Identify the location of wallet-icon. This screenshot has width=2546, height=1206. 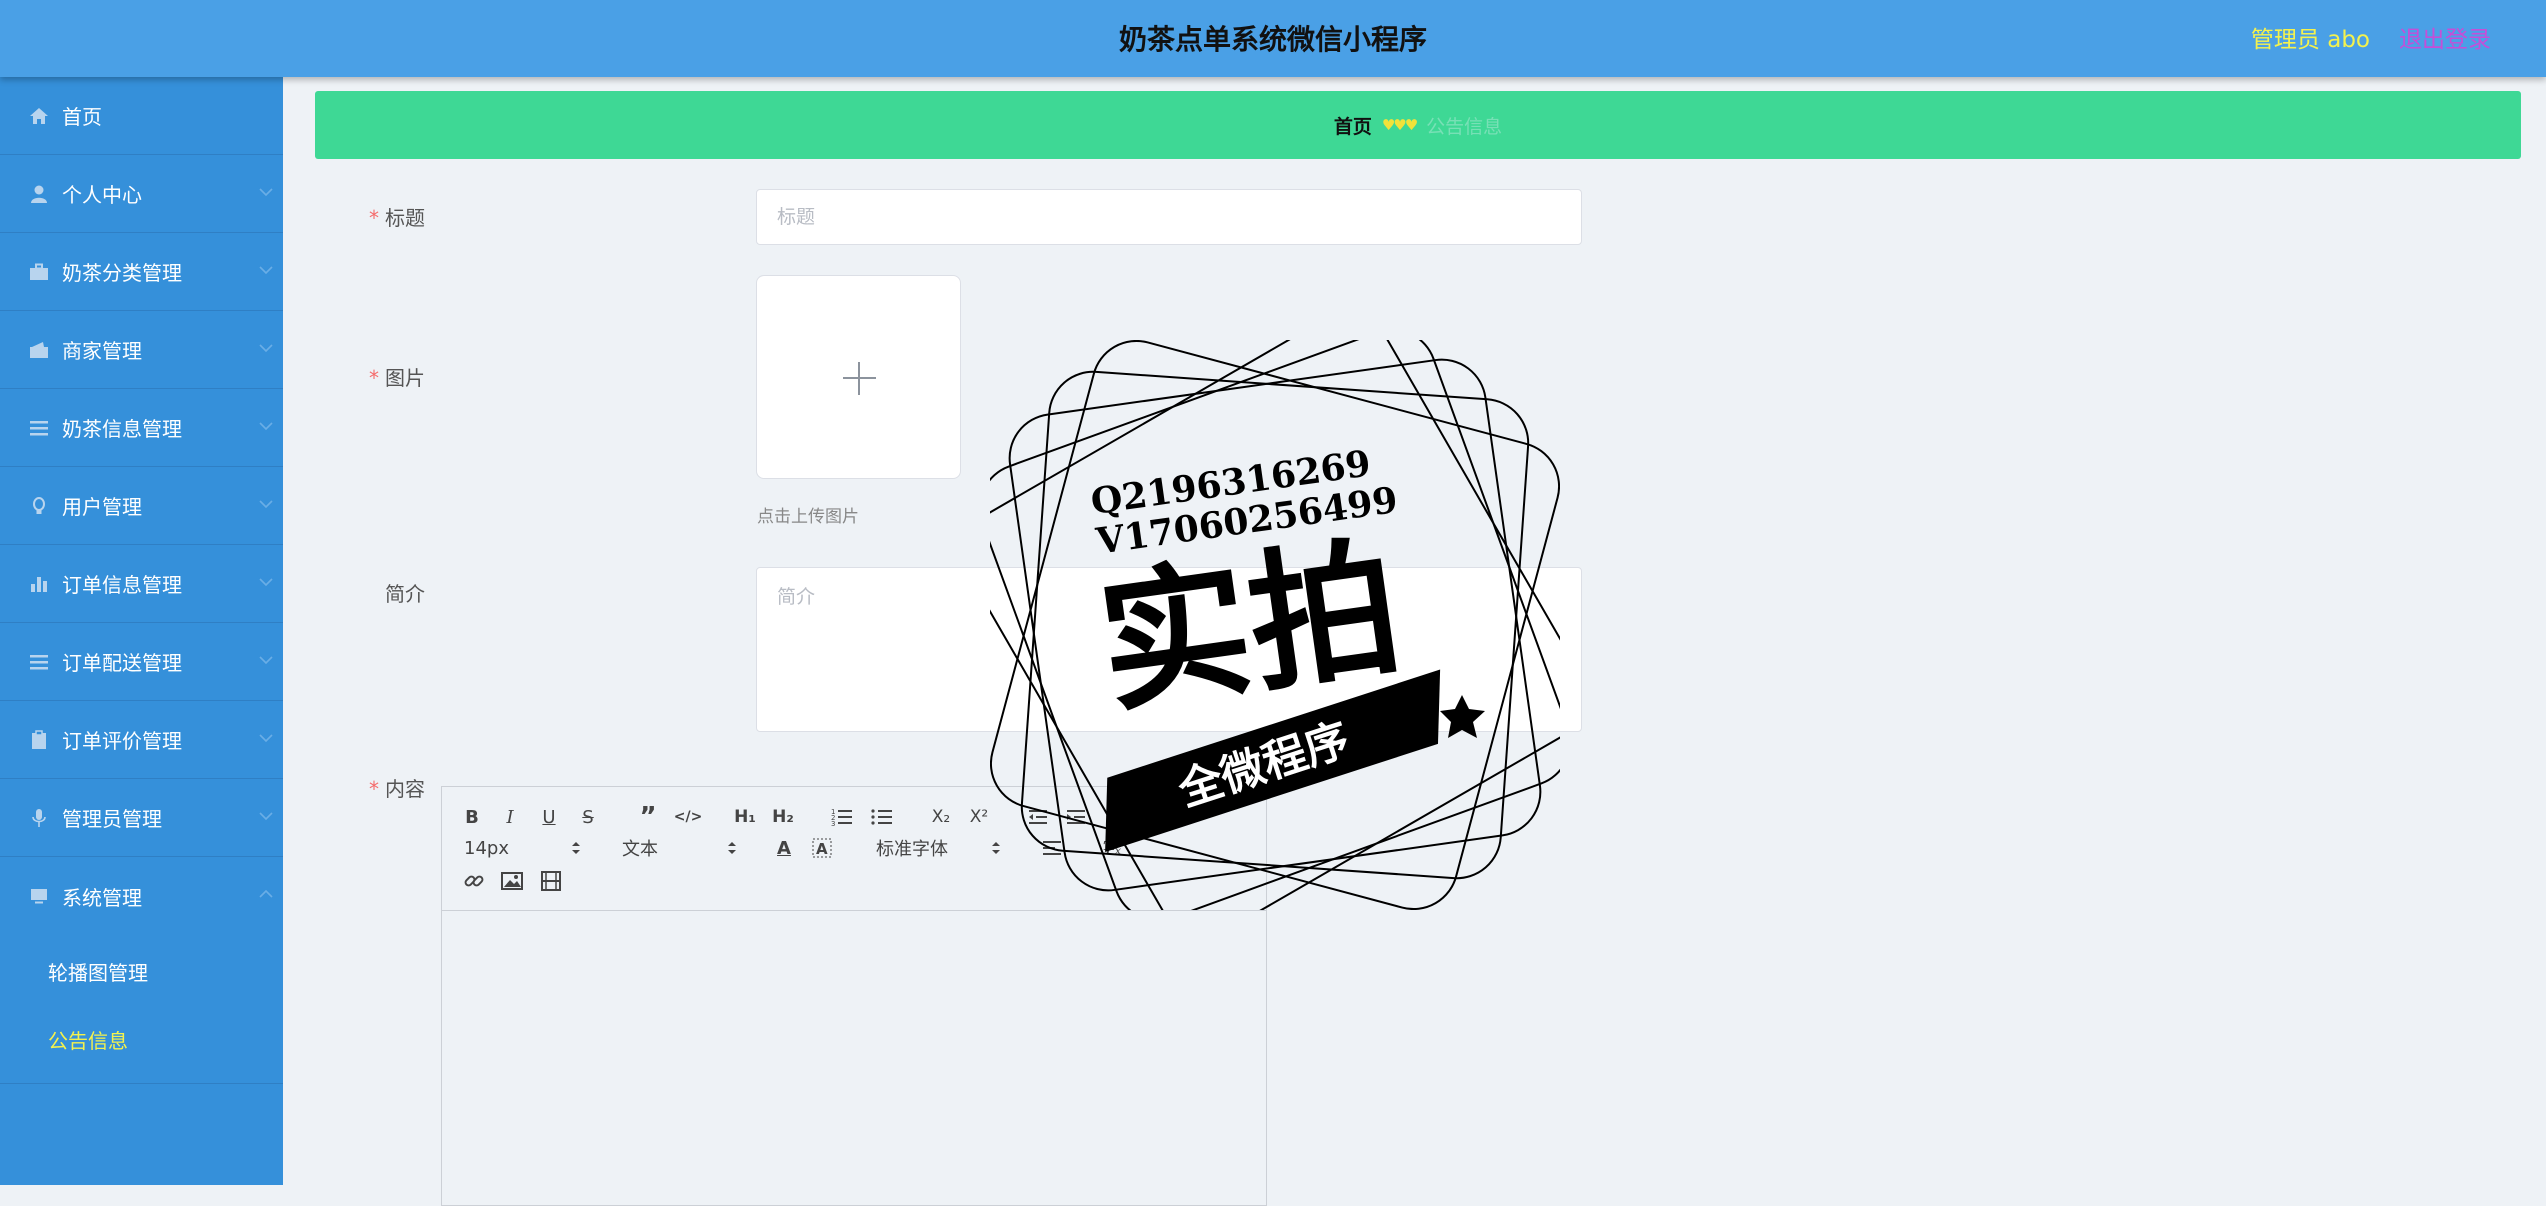
(39, 350).